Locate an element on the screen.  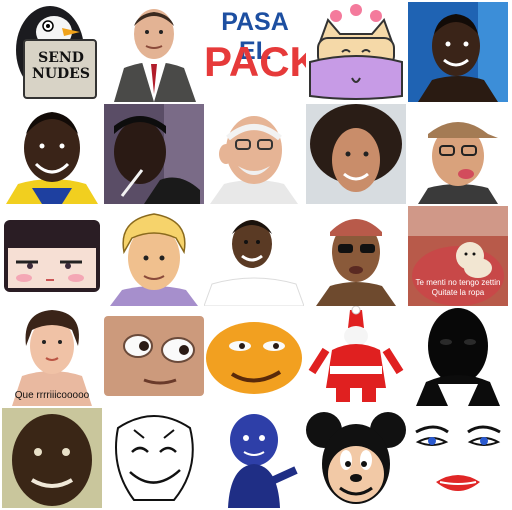
man-with-straw-image is located at coordinates (154, 154).